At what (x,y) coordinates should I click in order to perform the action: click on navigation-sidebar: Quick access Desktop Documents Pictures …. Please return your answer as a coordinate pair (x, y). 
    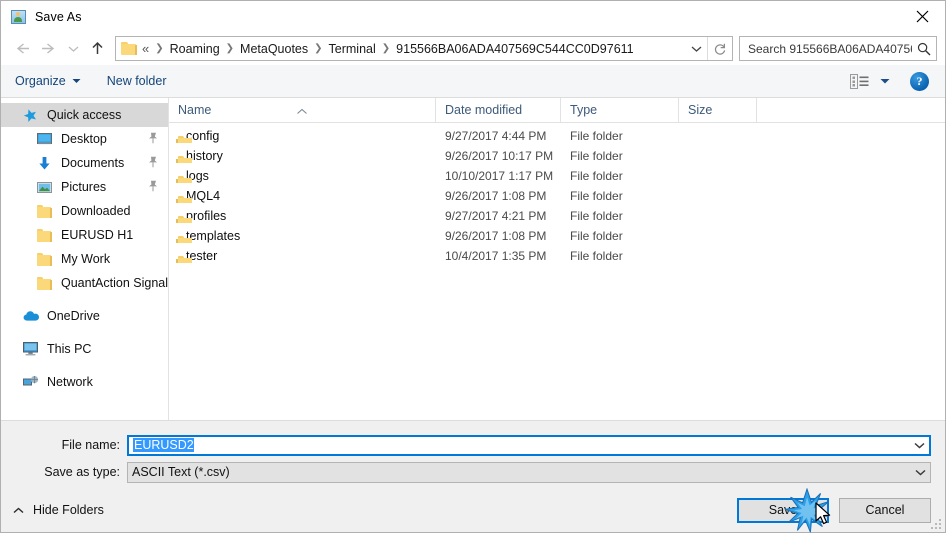
    Looking at the image, I should click on (85, 259).